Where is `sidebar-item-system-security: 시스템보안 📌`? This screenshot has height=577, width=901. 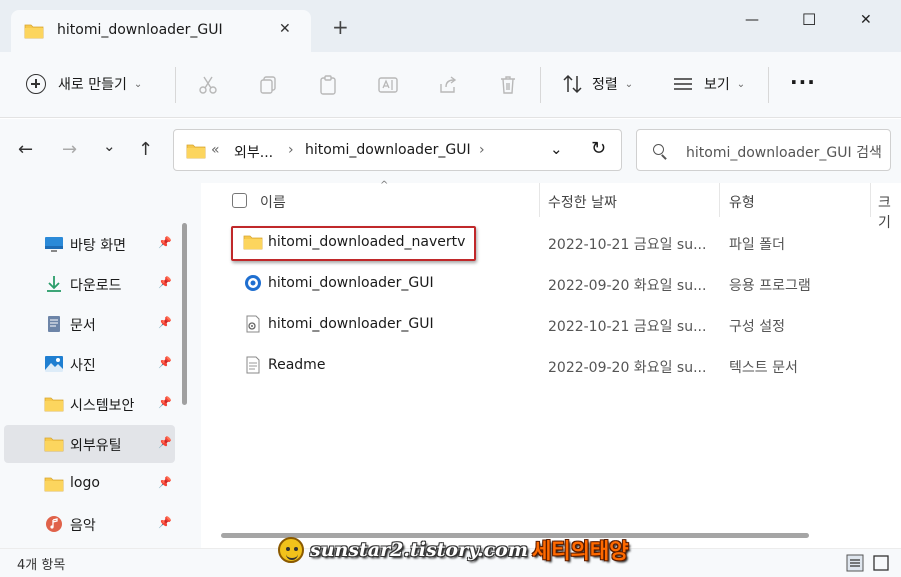
sidebar-item-system-security: 시스템보안 📌 is located at coordinates (89, 404).